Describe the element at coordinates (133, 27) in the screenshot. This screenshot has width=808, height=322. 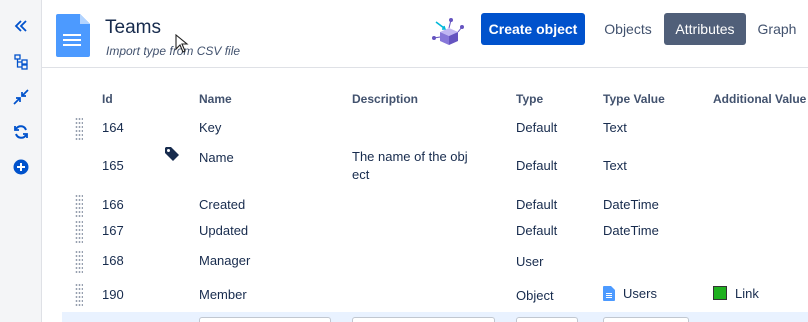
I see `page-title: Teams` at that location.